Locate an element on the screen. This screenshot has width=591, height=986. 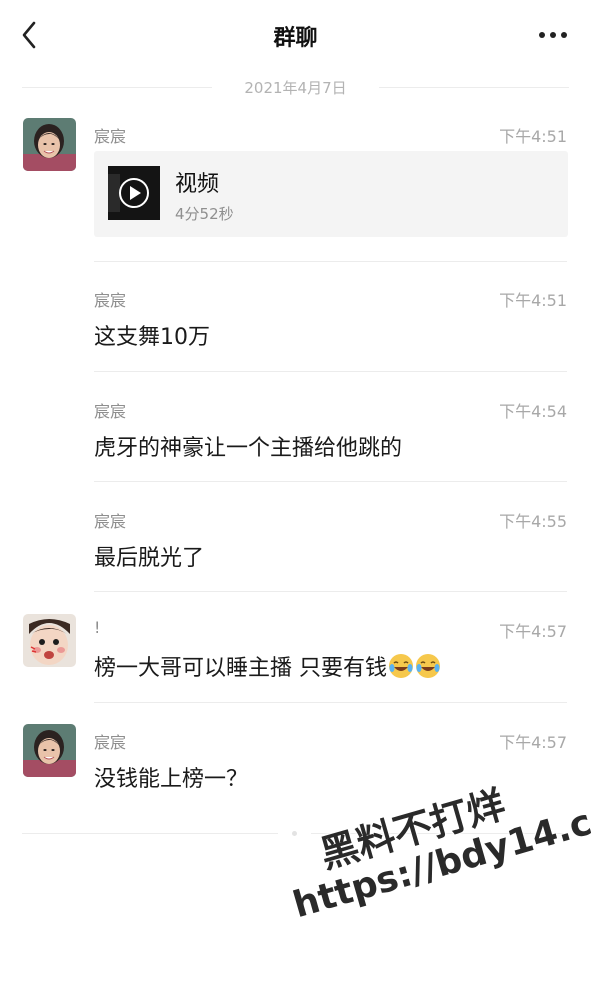
avatar-baby-image is located at coordinates (49, 640).